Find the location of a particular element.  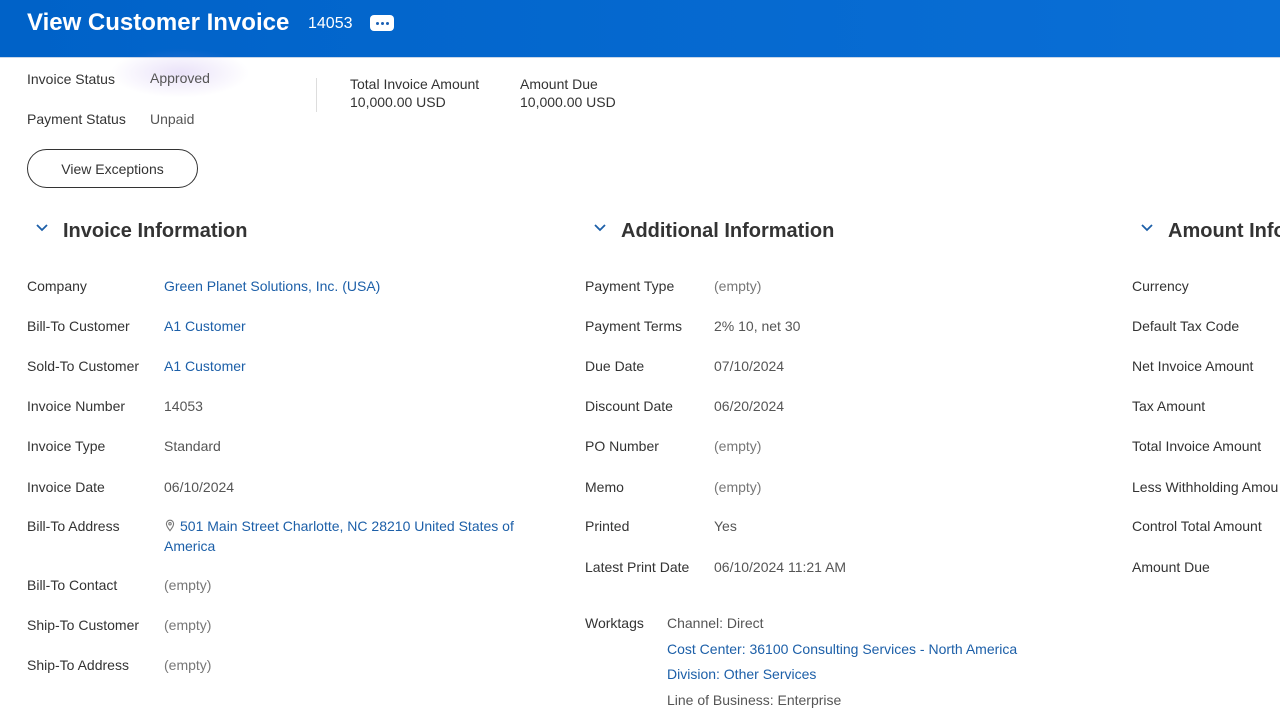

bill-to-customer-label: Bill-To Customer is located at coordinates (78, 326).